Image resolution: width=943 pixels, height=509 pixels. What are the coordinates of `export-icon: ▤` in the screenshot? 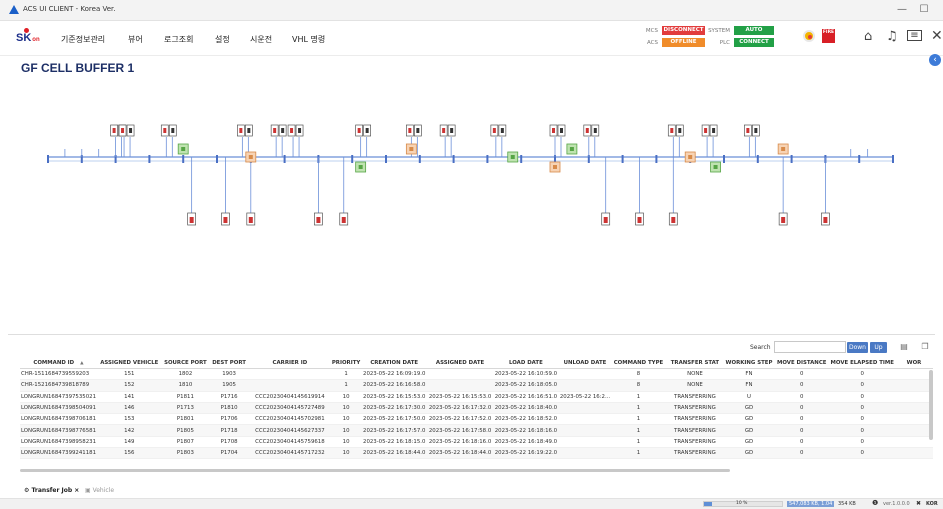 It's located at (904, 347).